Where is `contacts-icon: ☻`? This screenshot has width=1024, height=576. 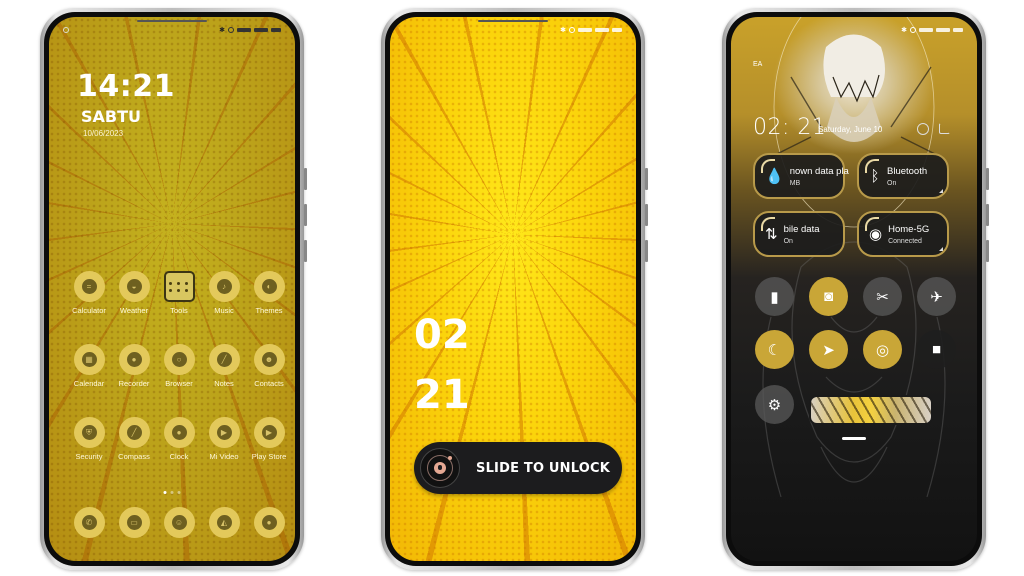 contacts-icon: ☻ is located at coordinates (269, 359).